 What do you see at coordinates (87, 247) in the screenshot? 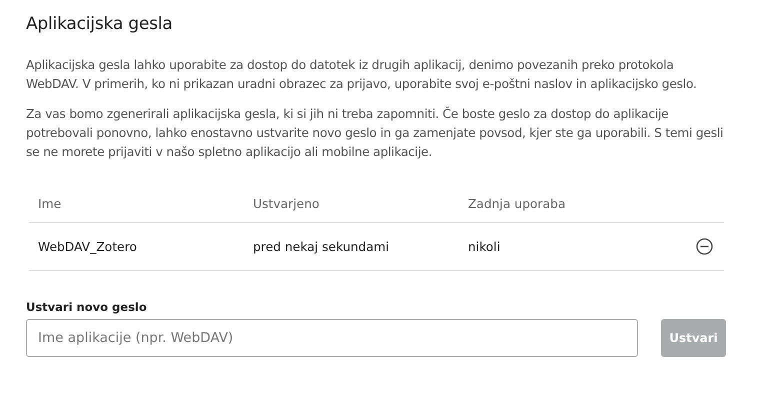
I see `table-cell-text: WebDAV_Zotero` at bounding box center [87, 247].